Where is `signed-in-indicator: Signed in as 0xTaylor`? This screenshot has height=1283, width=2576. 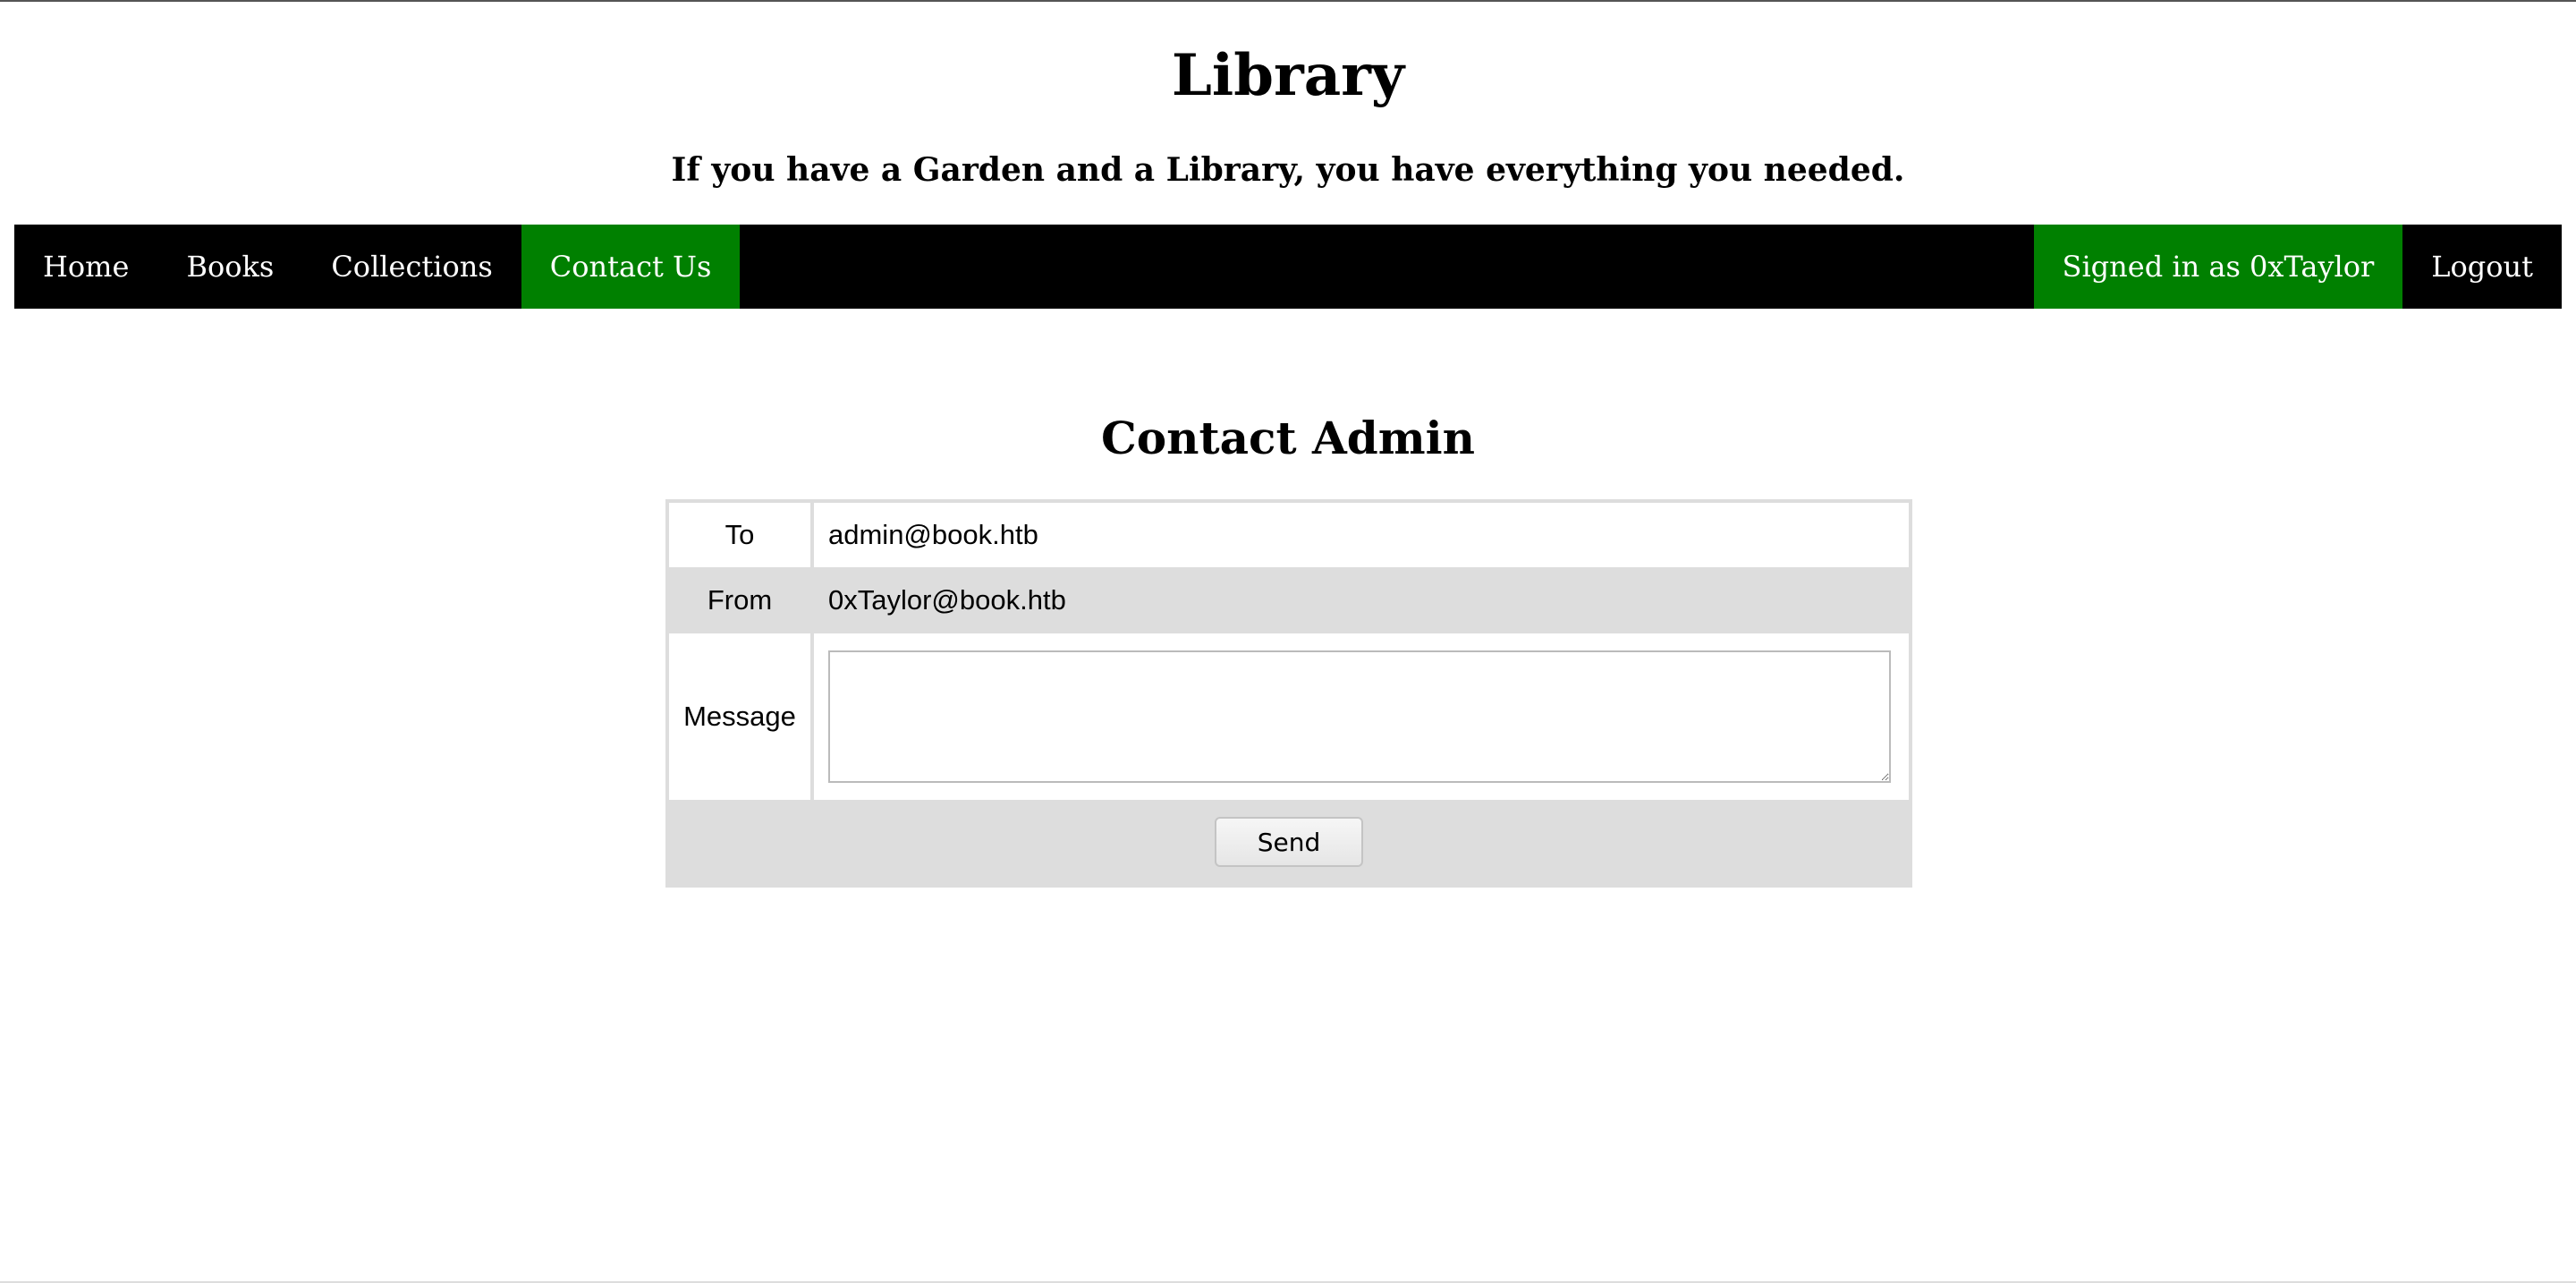 signed-in-indicator: Signed in as 0xTaylor is located at coordinates (2218, 267).